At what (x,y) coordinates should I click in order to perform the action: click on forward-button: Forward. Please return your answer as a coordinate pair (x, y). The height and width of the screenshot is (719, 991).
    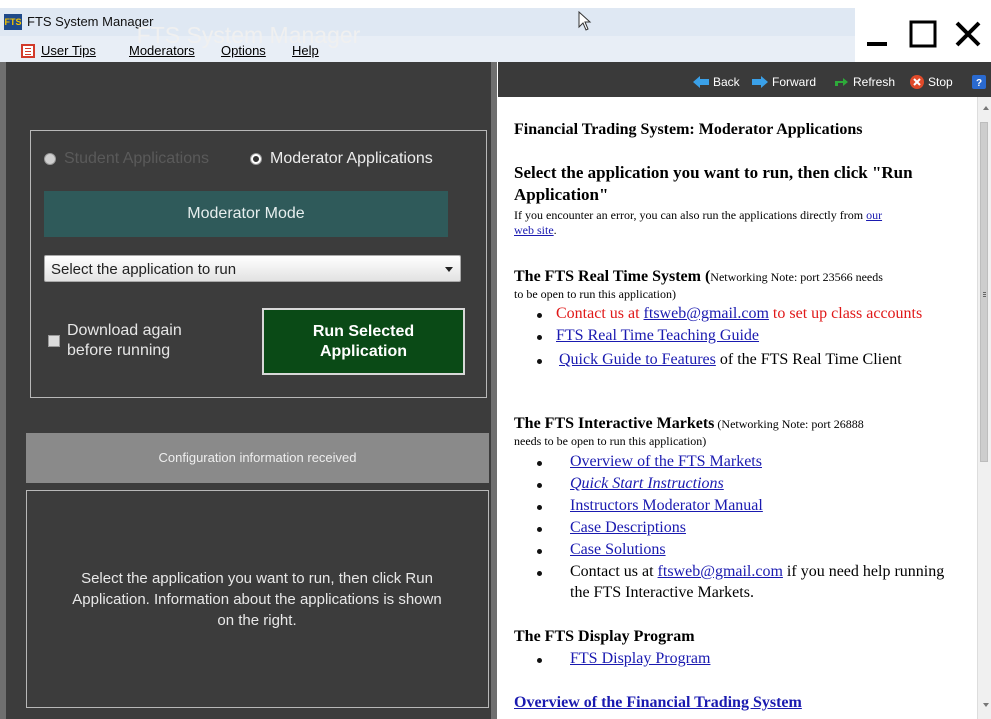
    Looking at the image, I should click on (784, 82).